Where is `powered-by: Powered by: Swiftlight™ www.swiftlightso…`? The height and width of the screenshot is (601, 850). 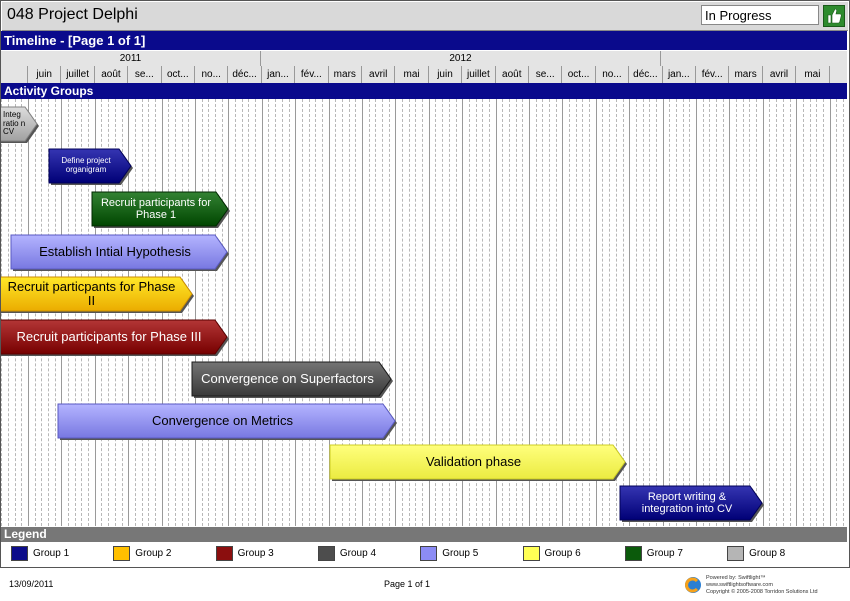
powered-by: Powered by: Swiftlight™ www.swiftlightso… is located at coordinates (762, 585).